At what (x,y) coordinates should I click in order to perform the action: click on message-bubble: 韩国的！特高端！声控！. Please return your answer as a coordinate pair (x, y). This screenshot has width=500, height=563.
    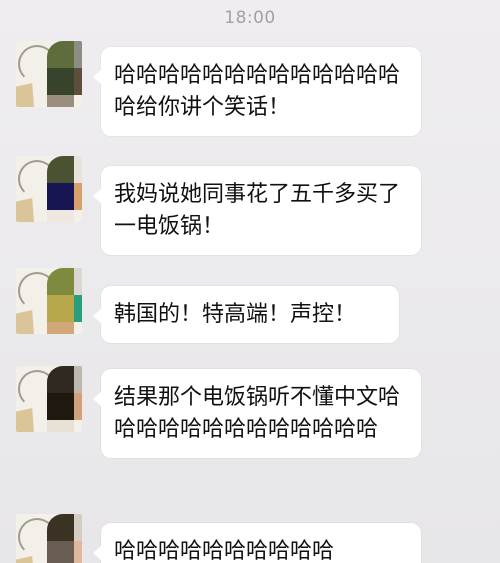
    Looking at the image, I should click on (246, 314).